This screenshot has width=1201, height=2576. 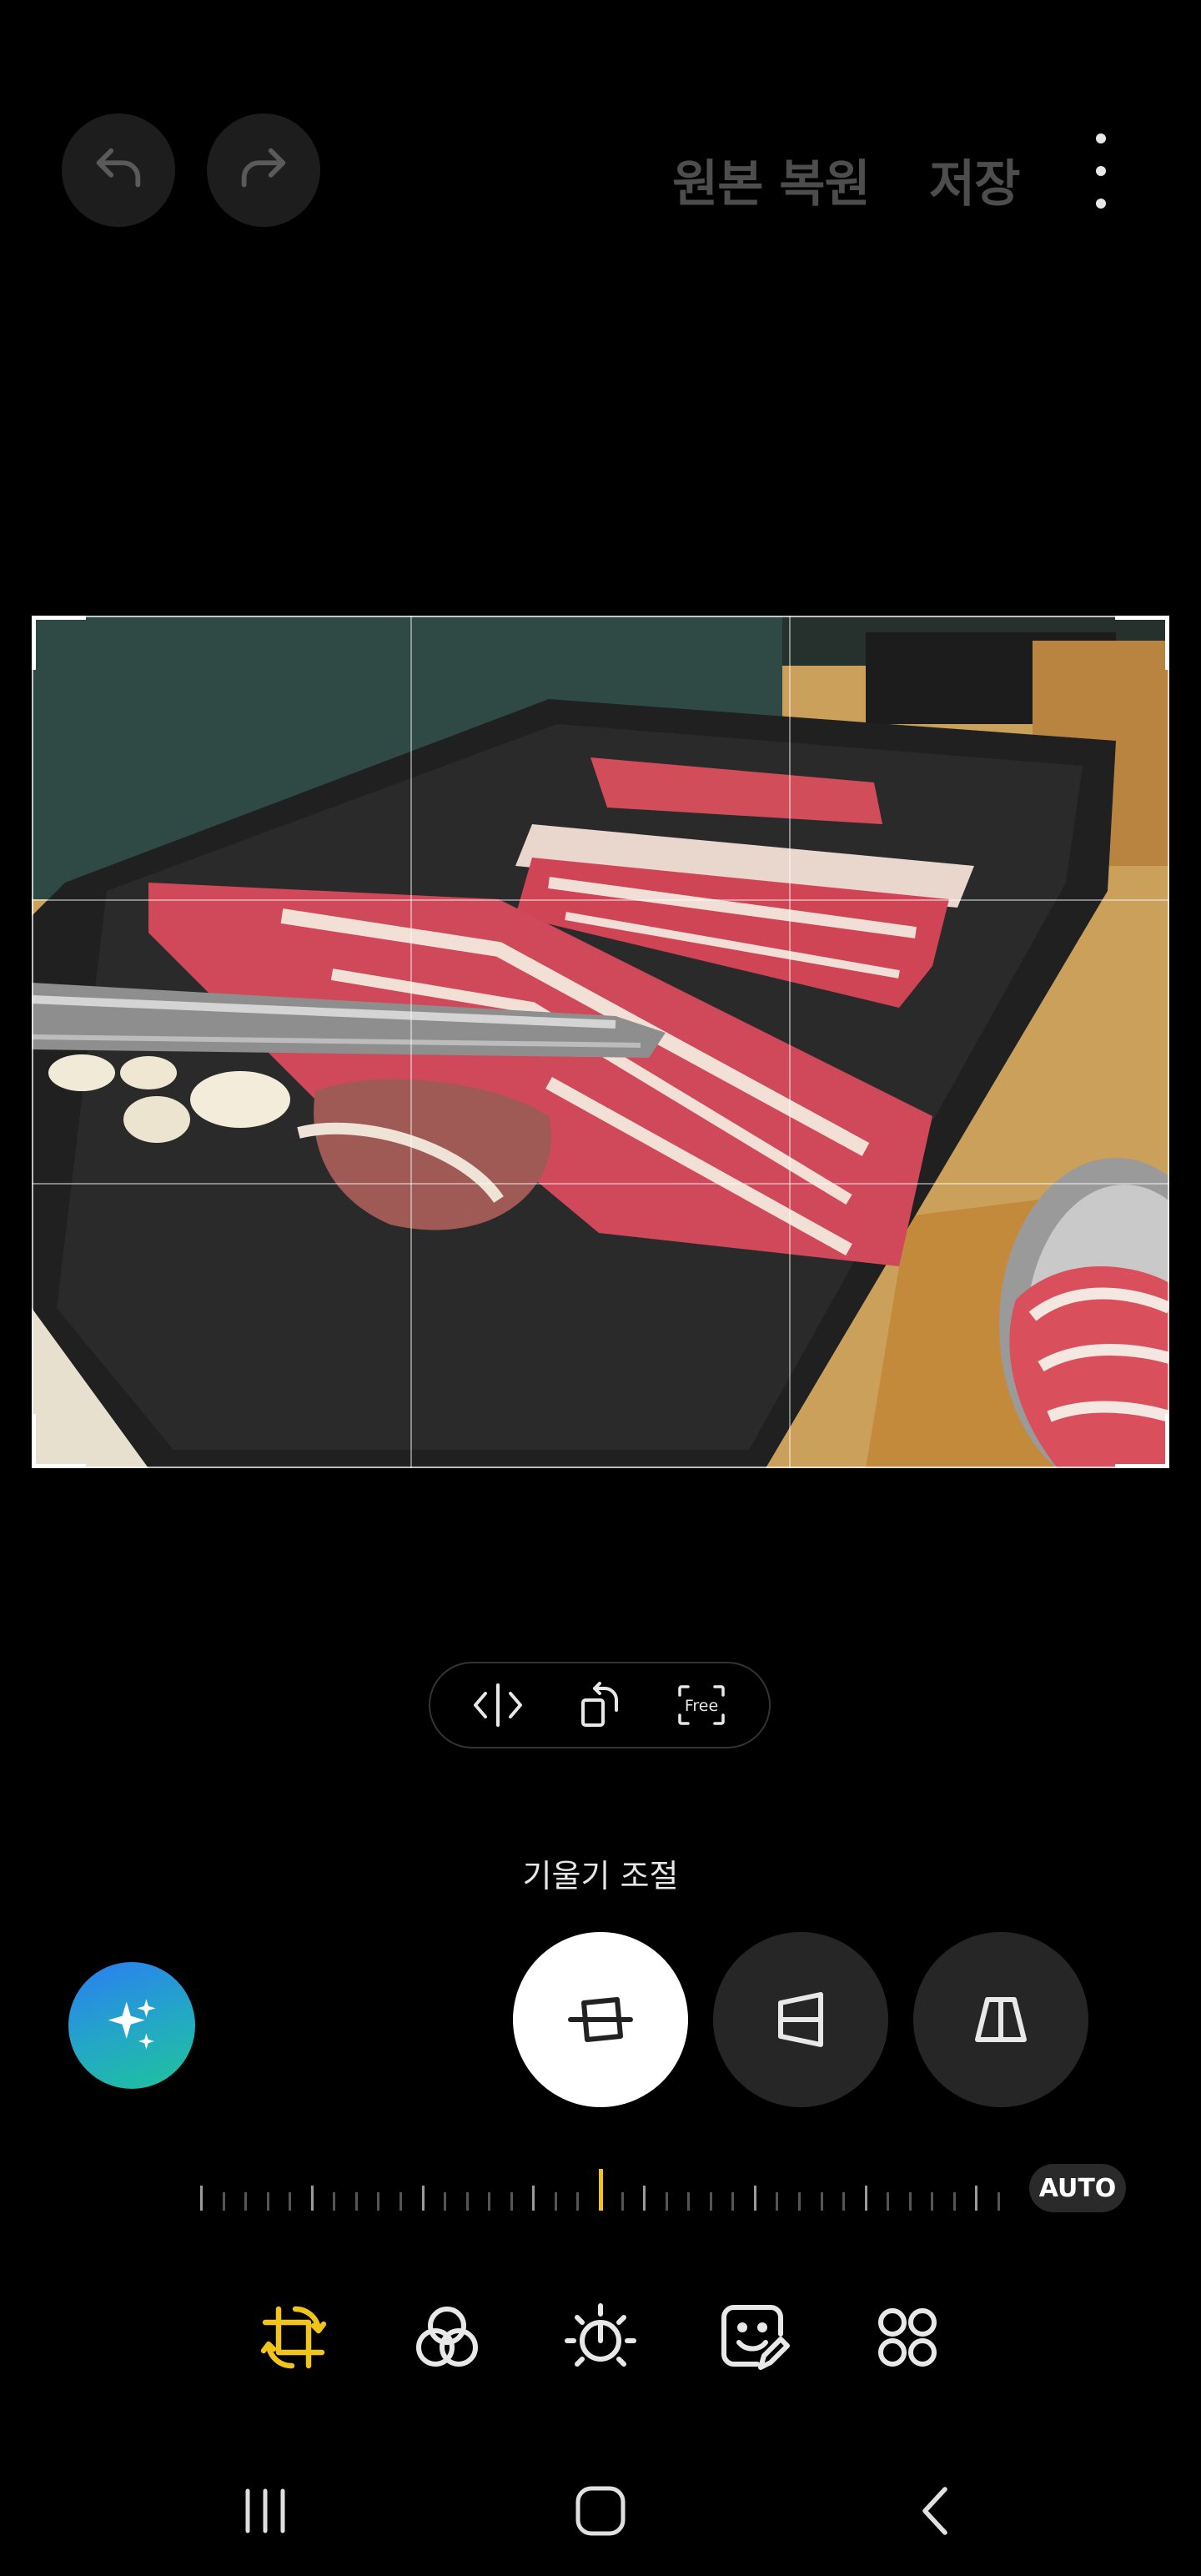 What do you see at coordinates (601, 1876) in the screenshot?
I see `tilt-label: 기울기 조절` at bounding box center [601, 1876].